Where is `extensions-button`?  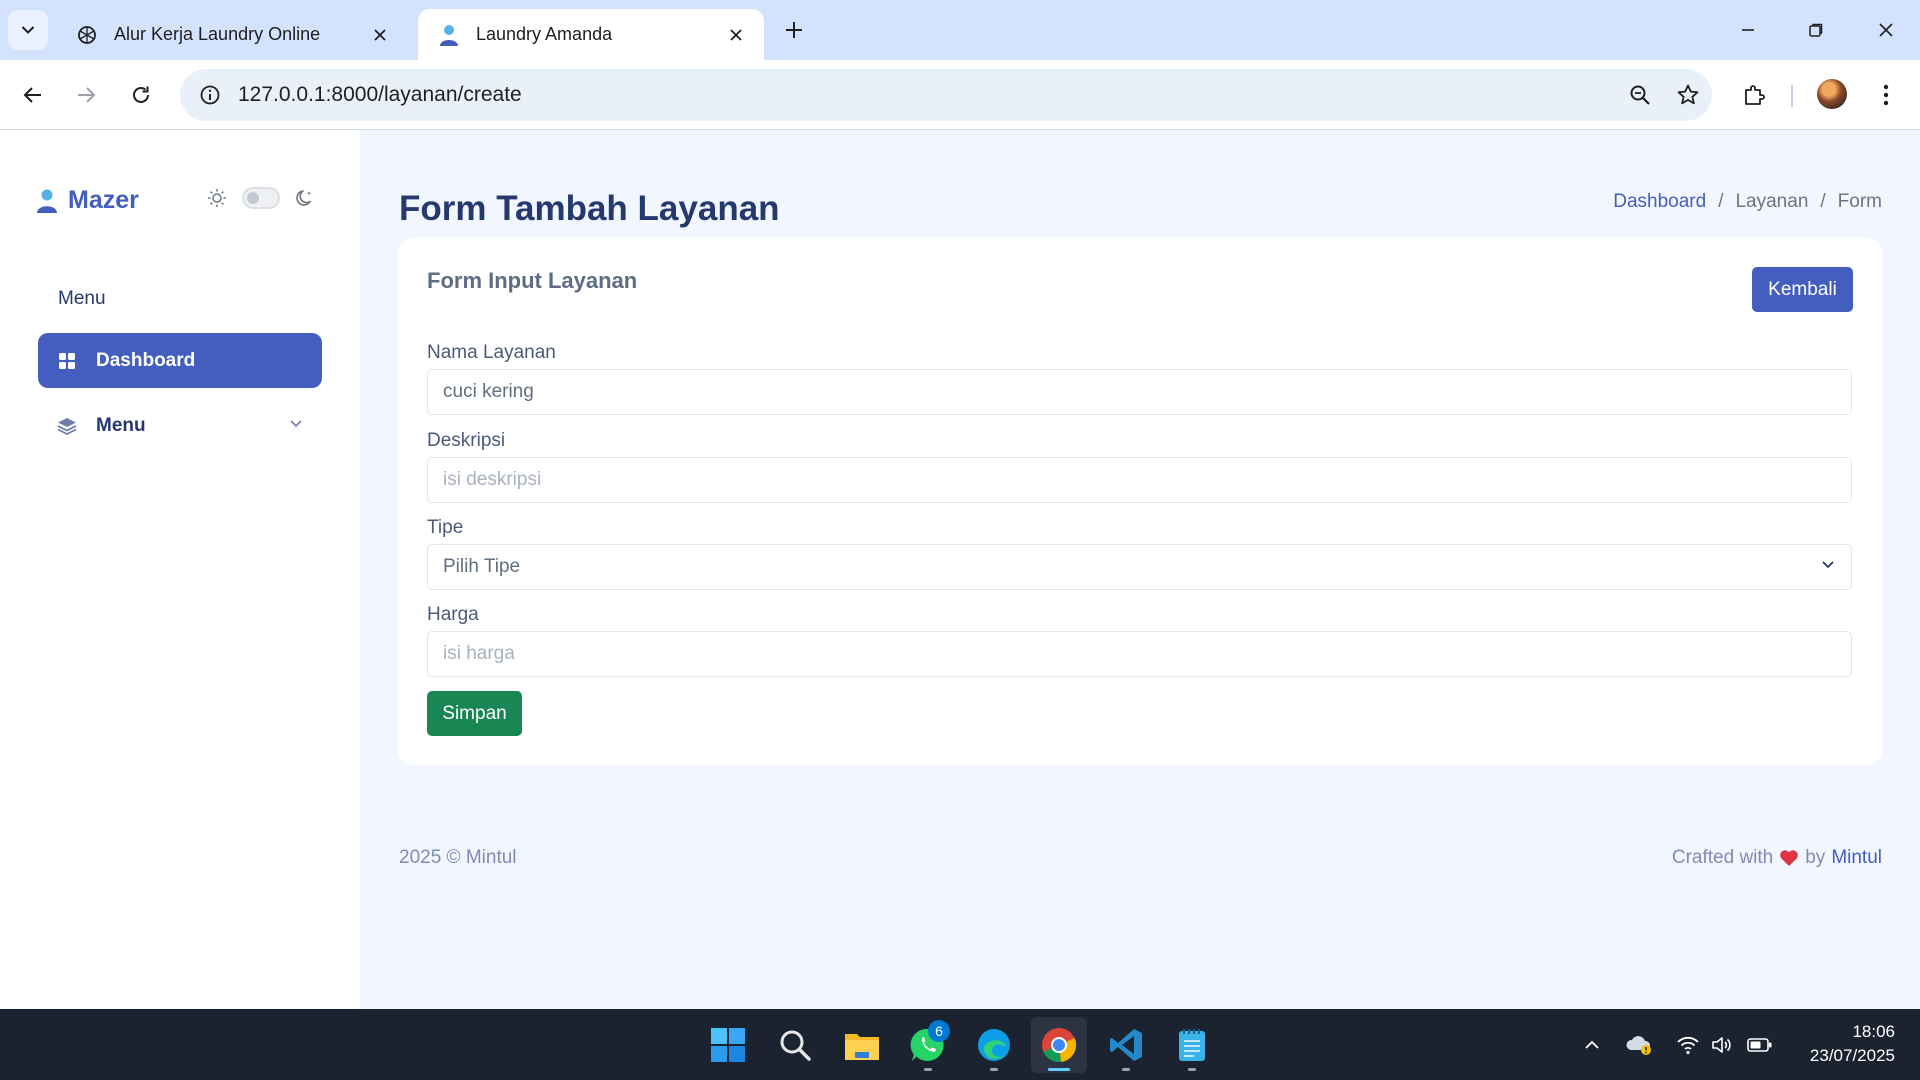 extensions-button is located at coordinates (1754, 95).